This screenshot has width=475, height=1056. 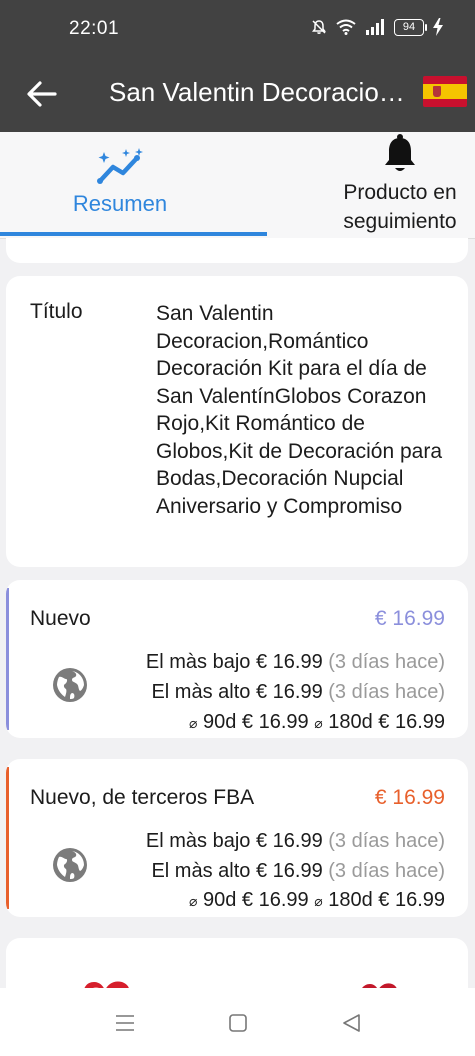 What do you see at coordinates (400, 207) in the screenshot?
I see `tab-producto-label: Producto en seguimiento` at bounding box center [400, 207].